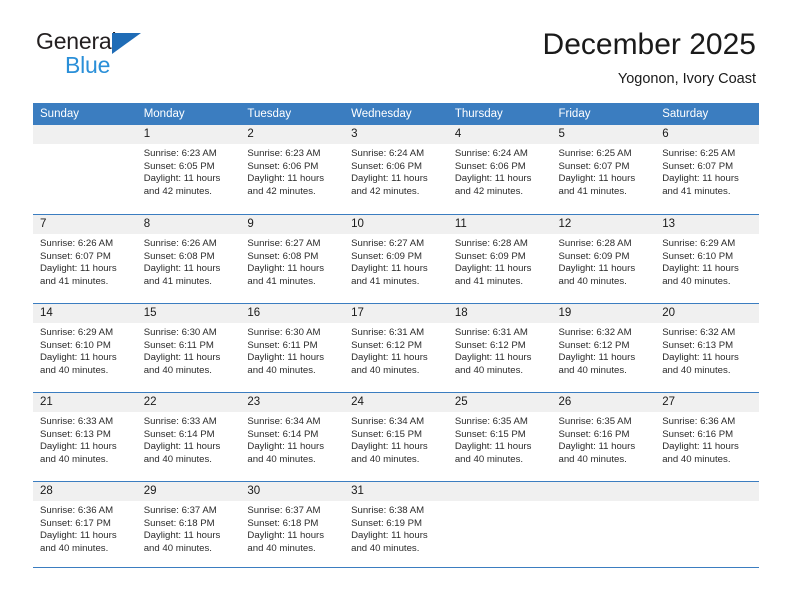 The height and width of the screenshot is (612, 792). I want to click on day-number: 30, so click(292, 491).